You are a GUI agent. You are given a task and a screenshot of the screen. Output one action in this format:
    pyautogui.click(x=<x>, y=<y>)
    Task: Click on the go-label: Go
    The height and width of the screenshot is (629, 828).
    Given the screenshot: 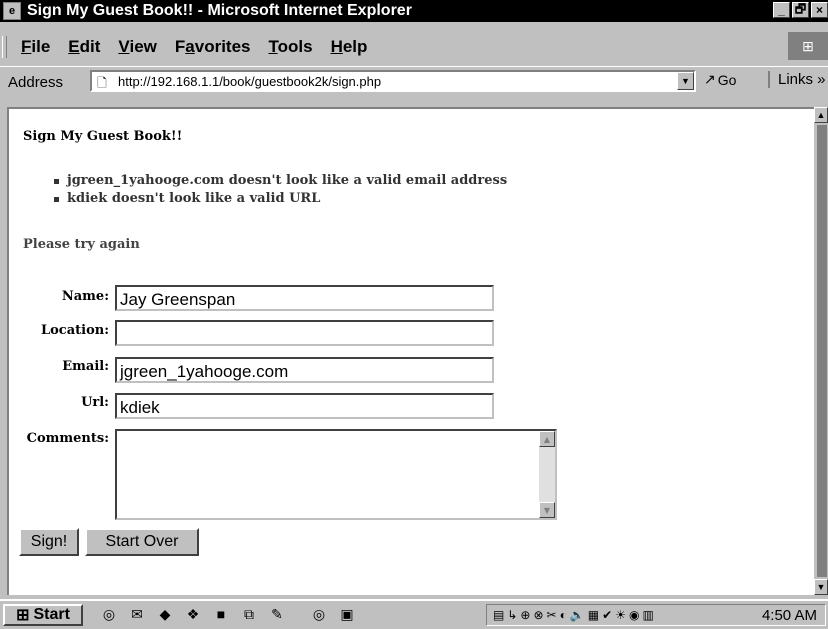 What is the action you would take?
    pyautogui.click(x=727, y=79)
    